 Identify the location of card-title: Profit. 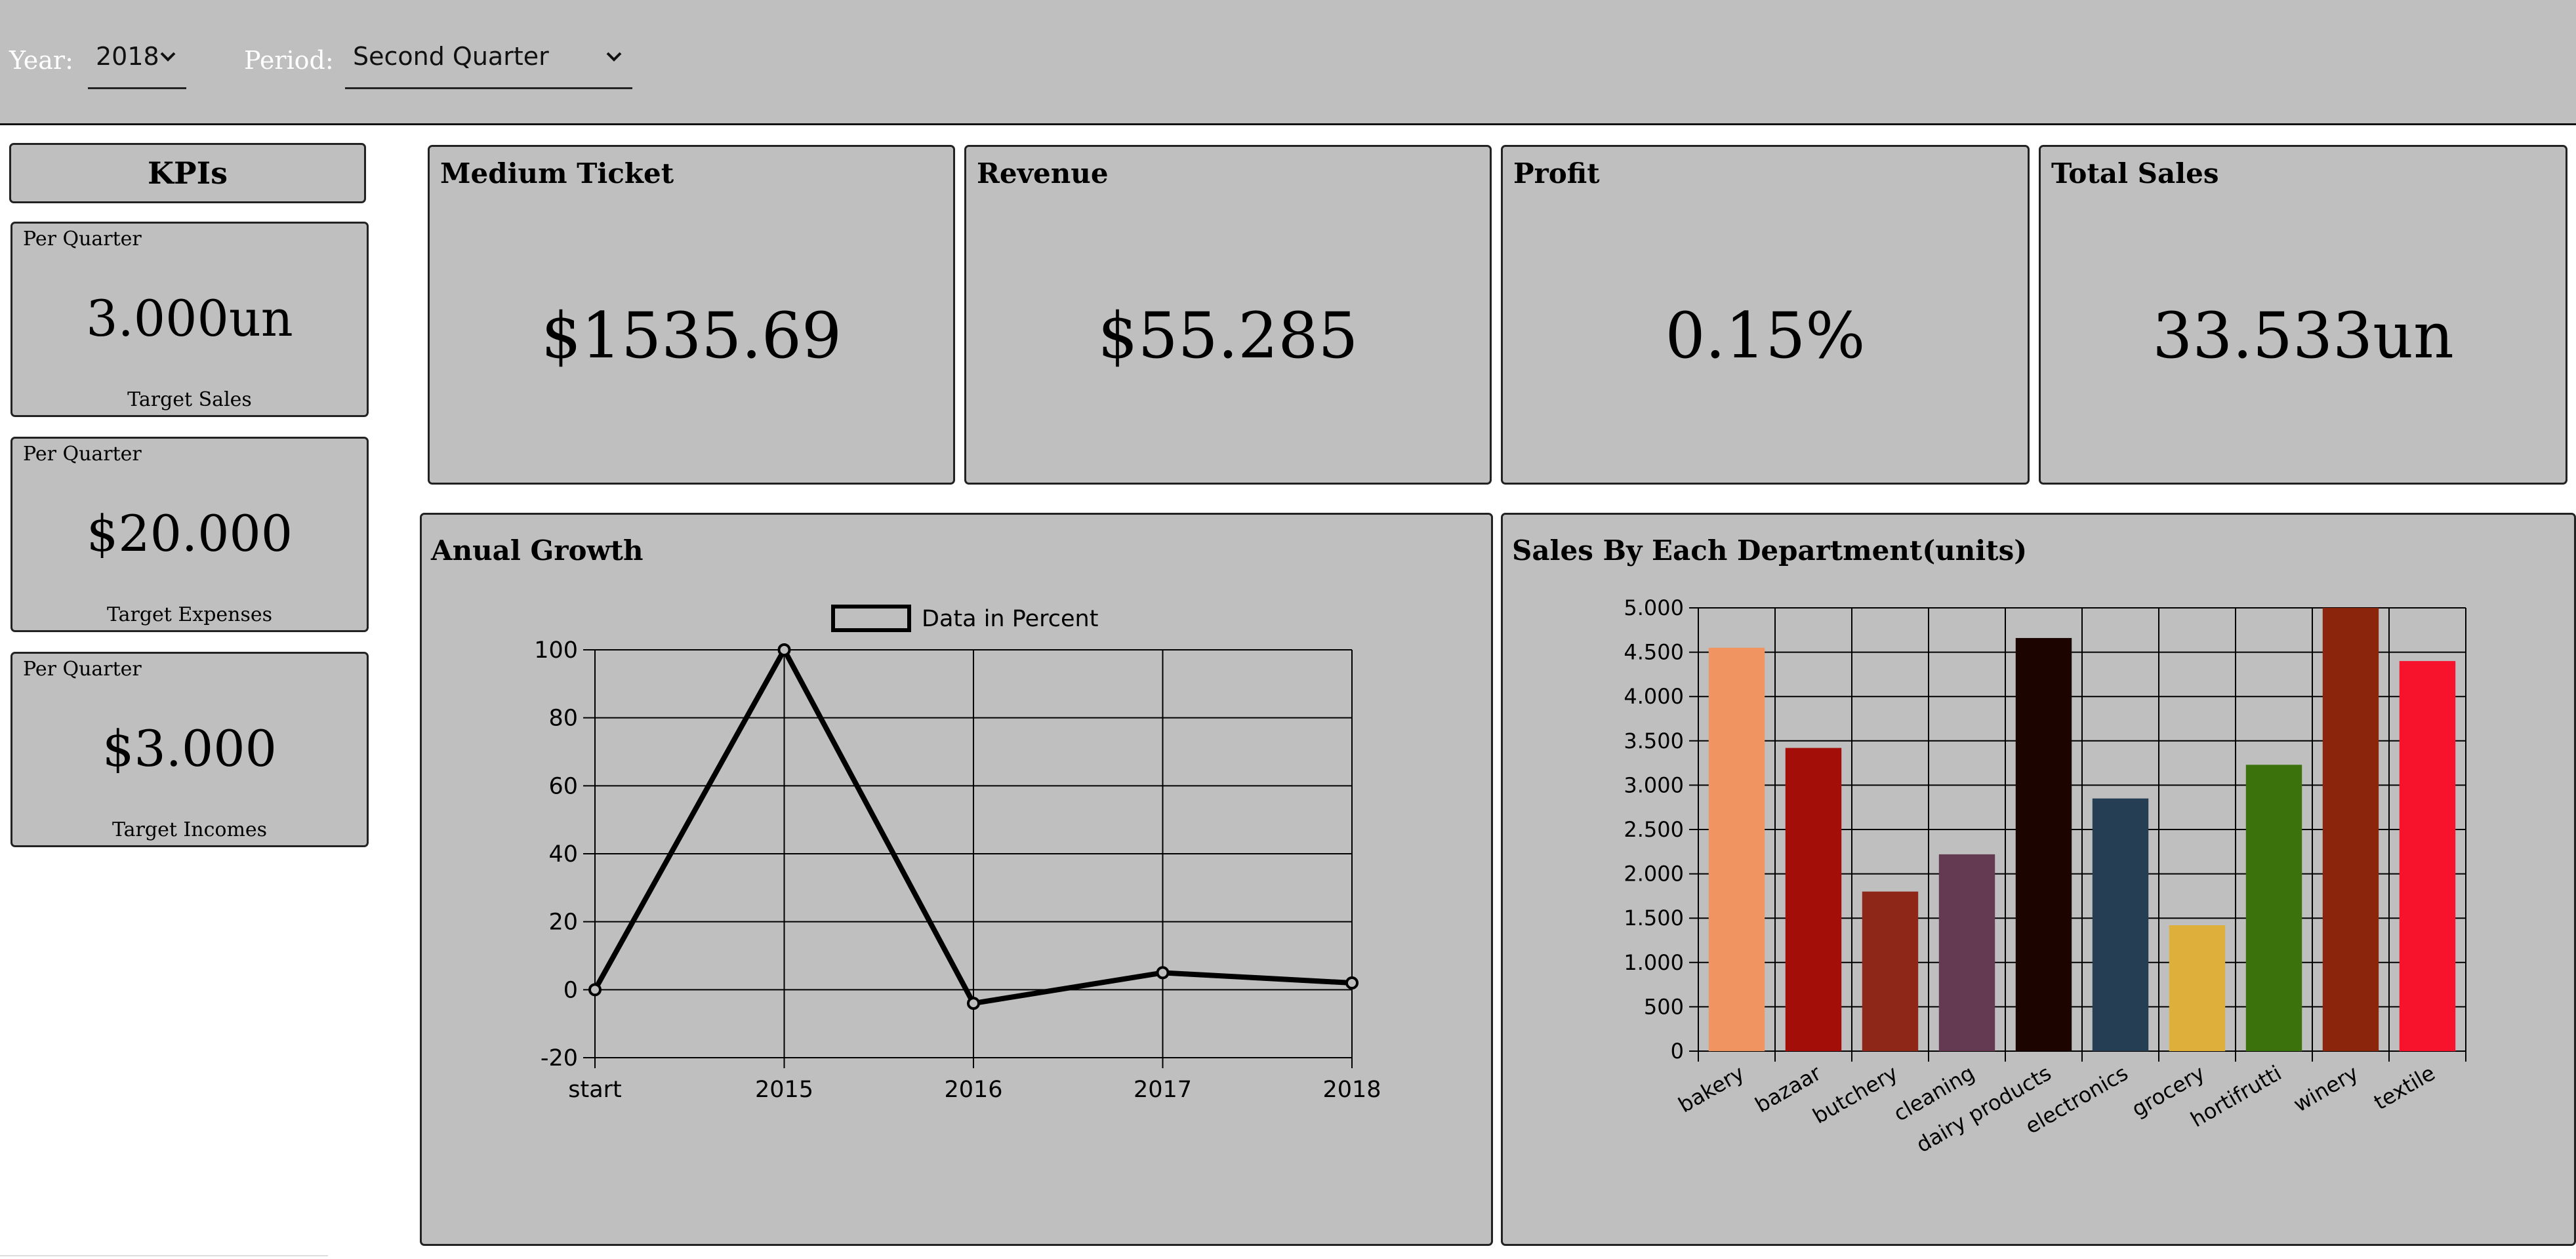
(1556, 173).